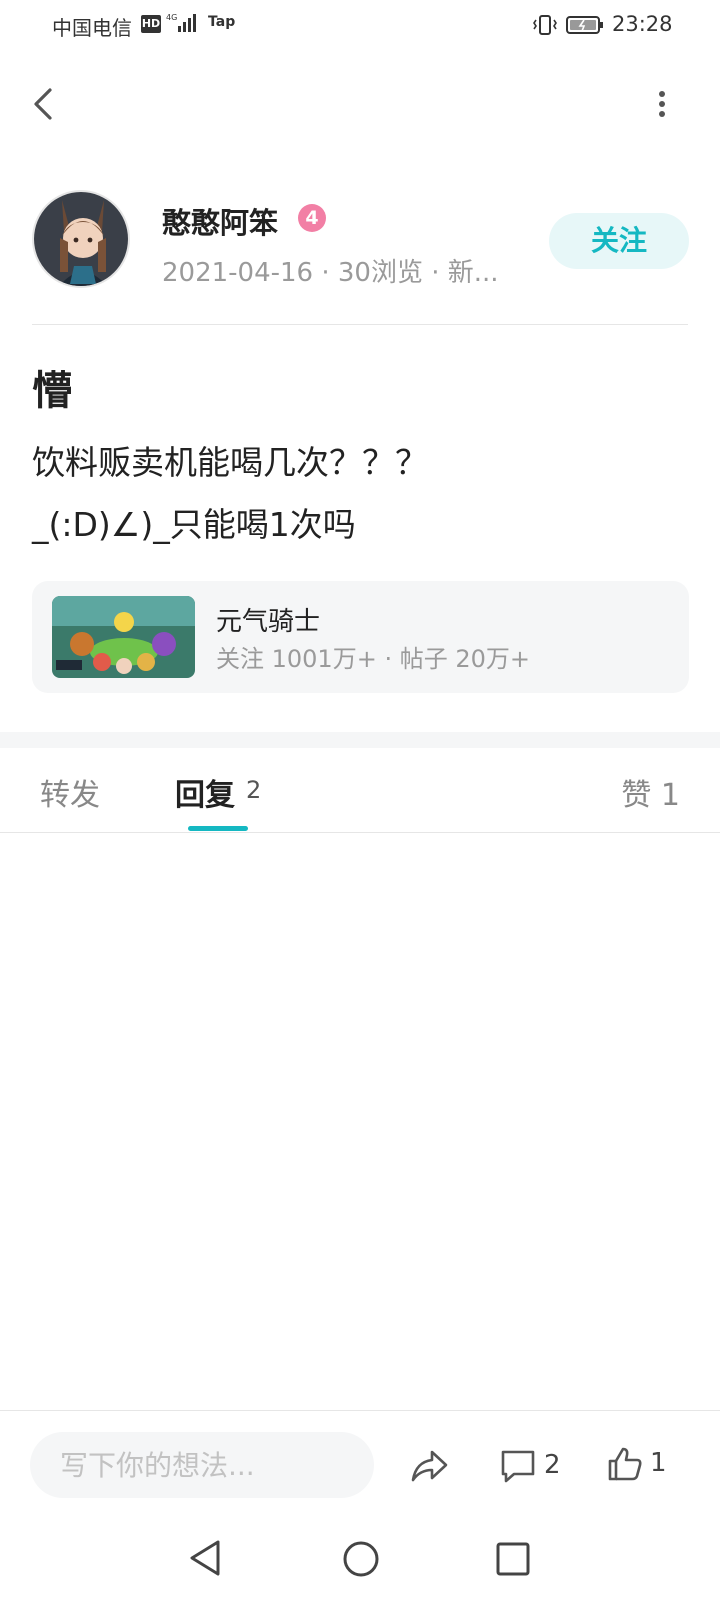  I want to click on post-body-line: 饮料贩卖机能喝几次？？？, so click(230, 462).